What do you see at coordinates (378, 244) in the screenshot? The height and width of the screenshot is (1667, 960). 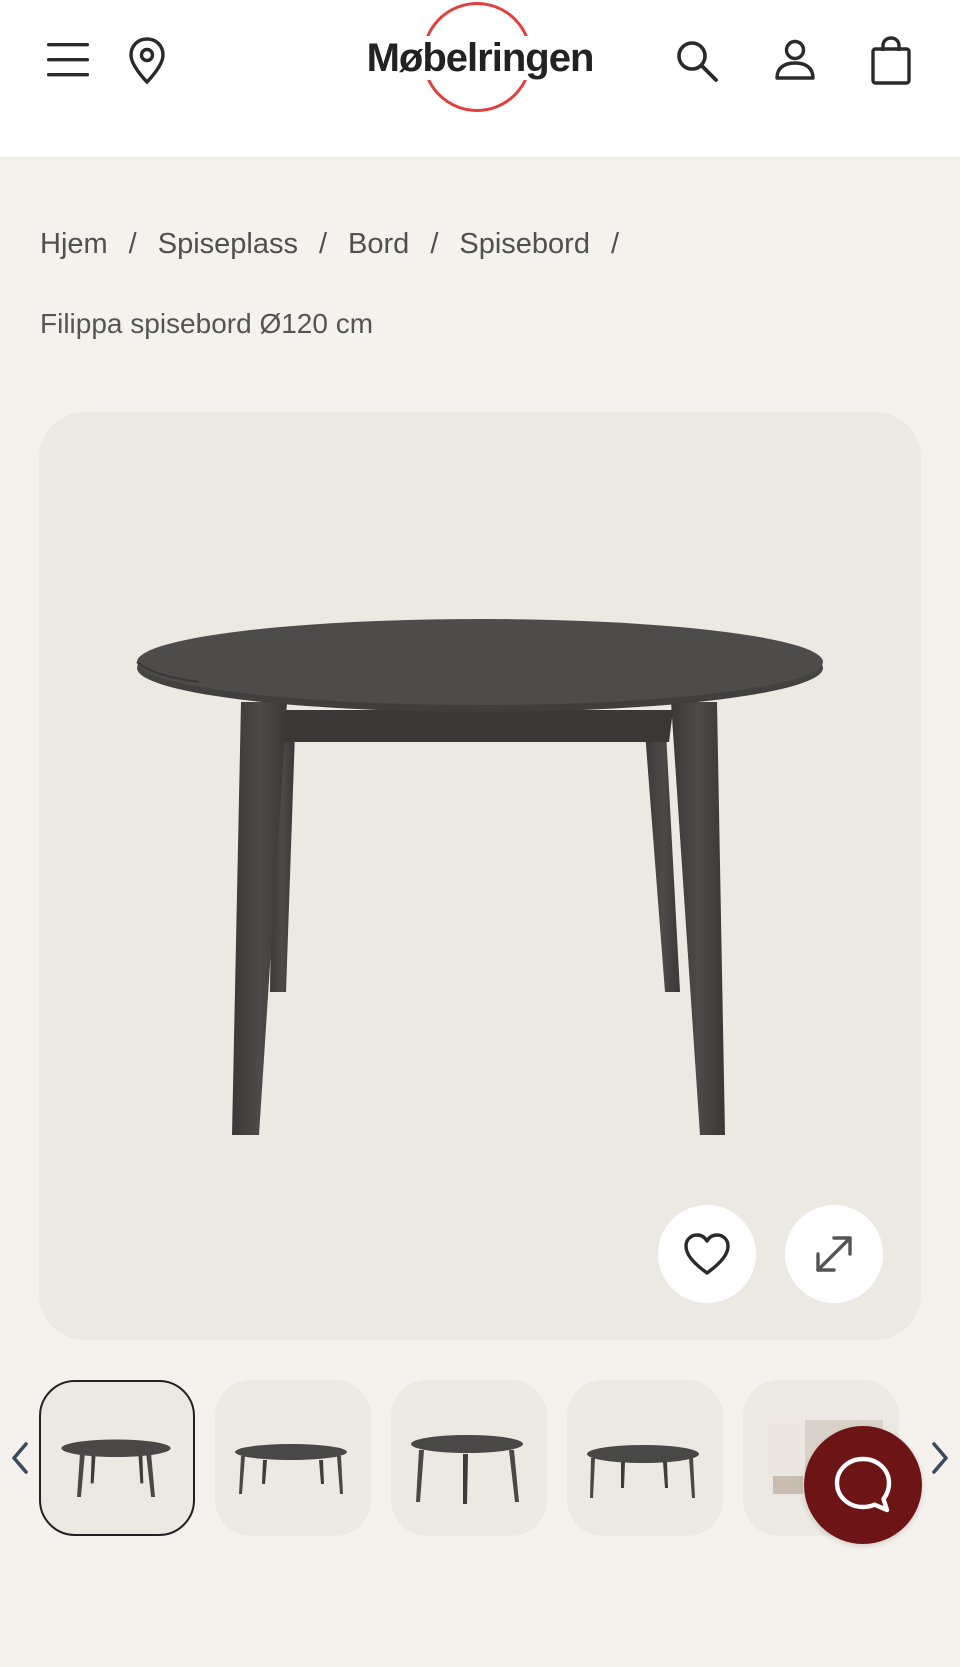 I see `breadcrumb-bord: Bord` at bounding box center [378, 244].